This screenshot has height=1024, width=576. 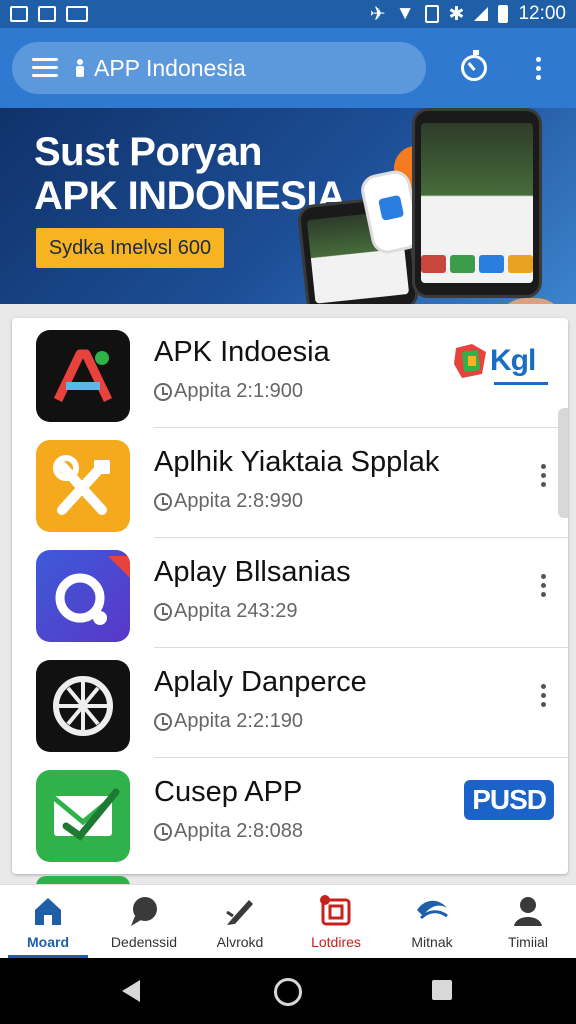 What do you see at coordinates (19, 14) in the screenshot?
I see `gallery-notification-icon` at bounding box center [19, 14].